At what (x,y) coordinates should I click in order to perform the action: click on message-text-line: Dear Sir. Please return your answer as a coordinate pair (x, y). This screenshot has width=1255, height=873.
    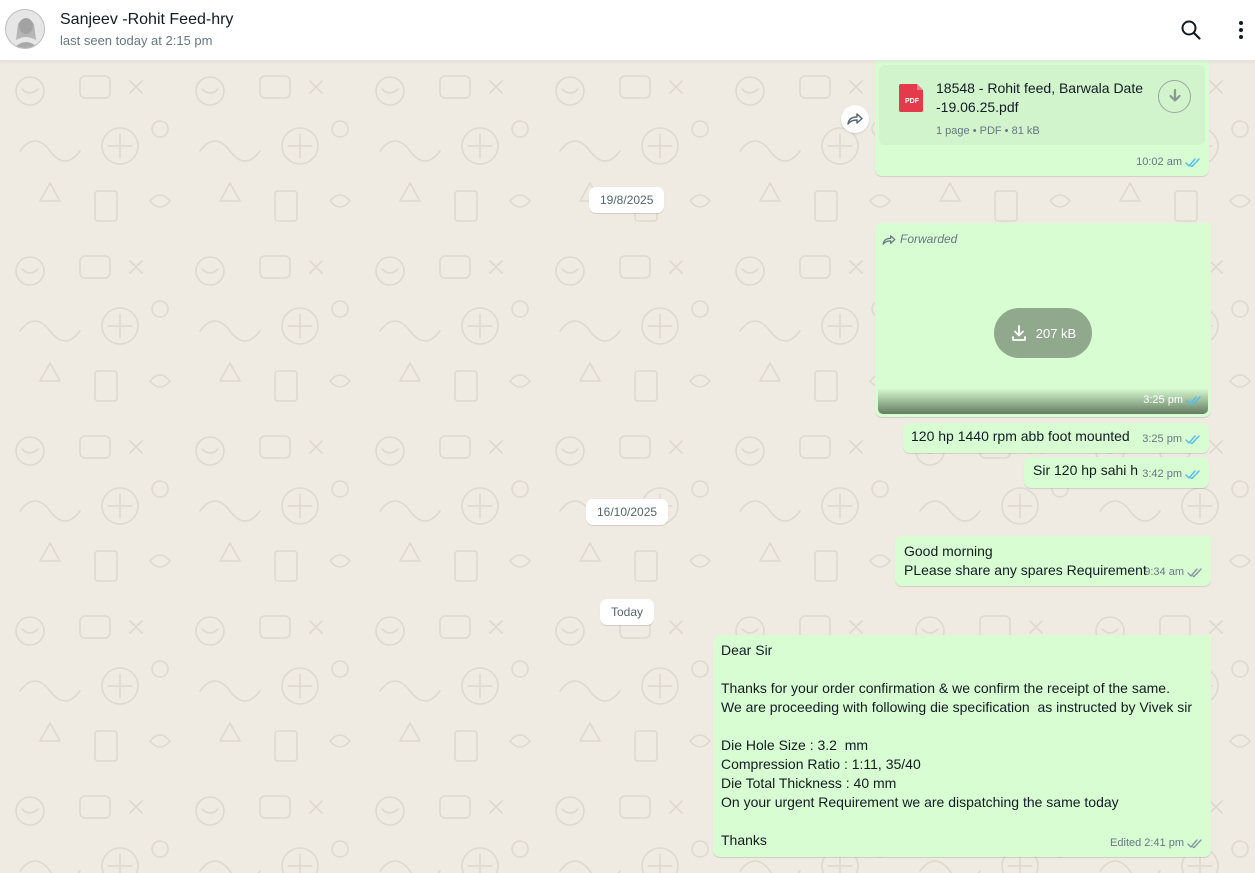
    Looking at the image, I should click on (747, 650).